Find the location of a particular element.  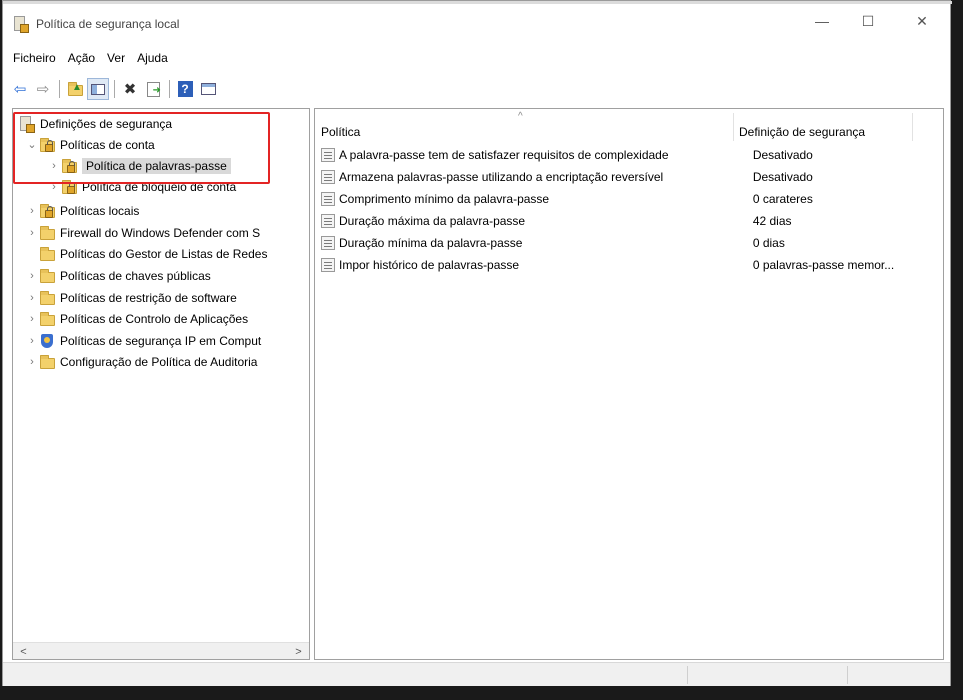

policy-setting: 0 carateres is located at coordinates (782, 199).